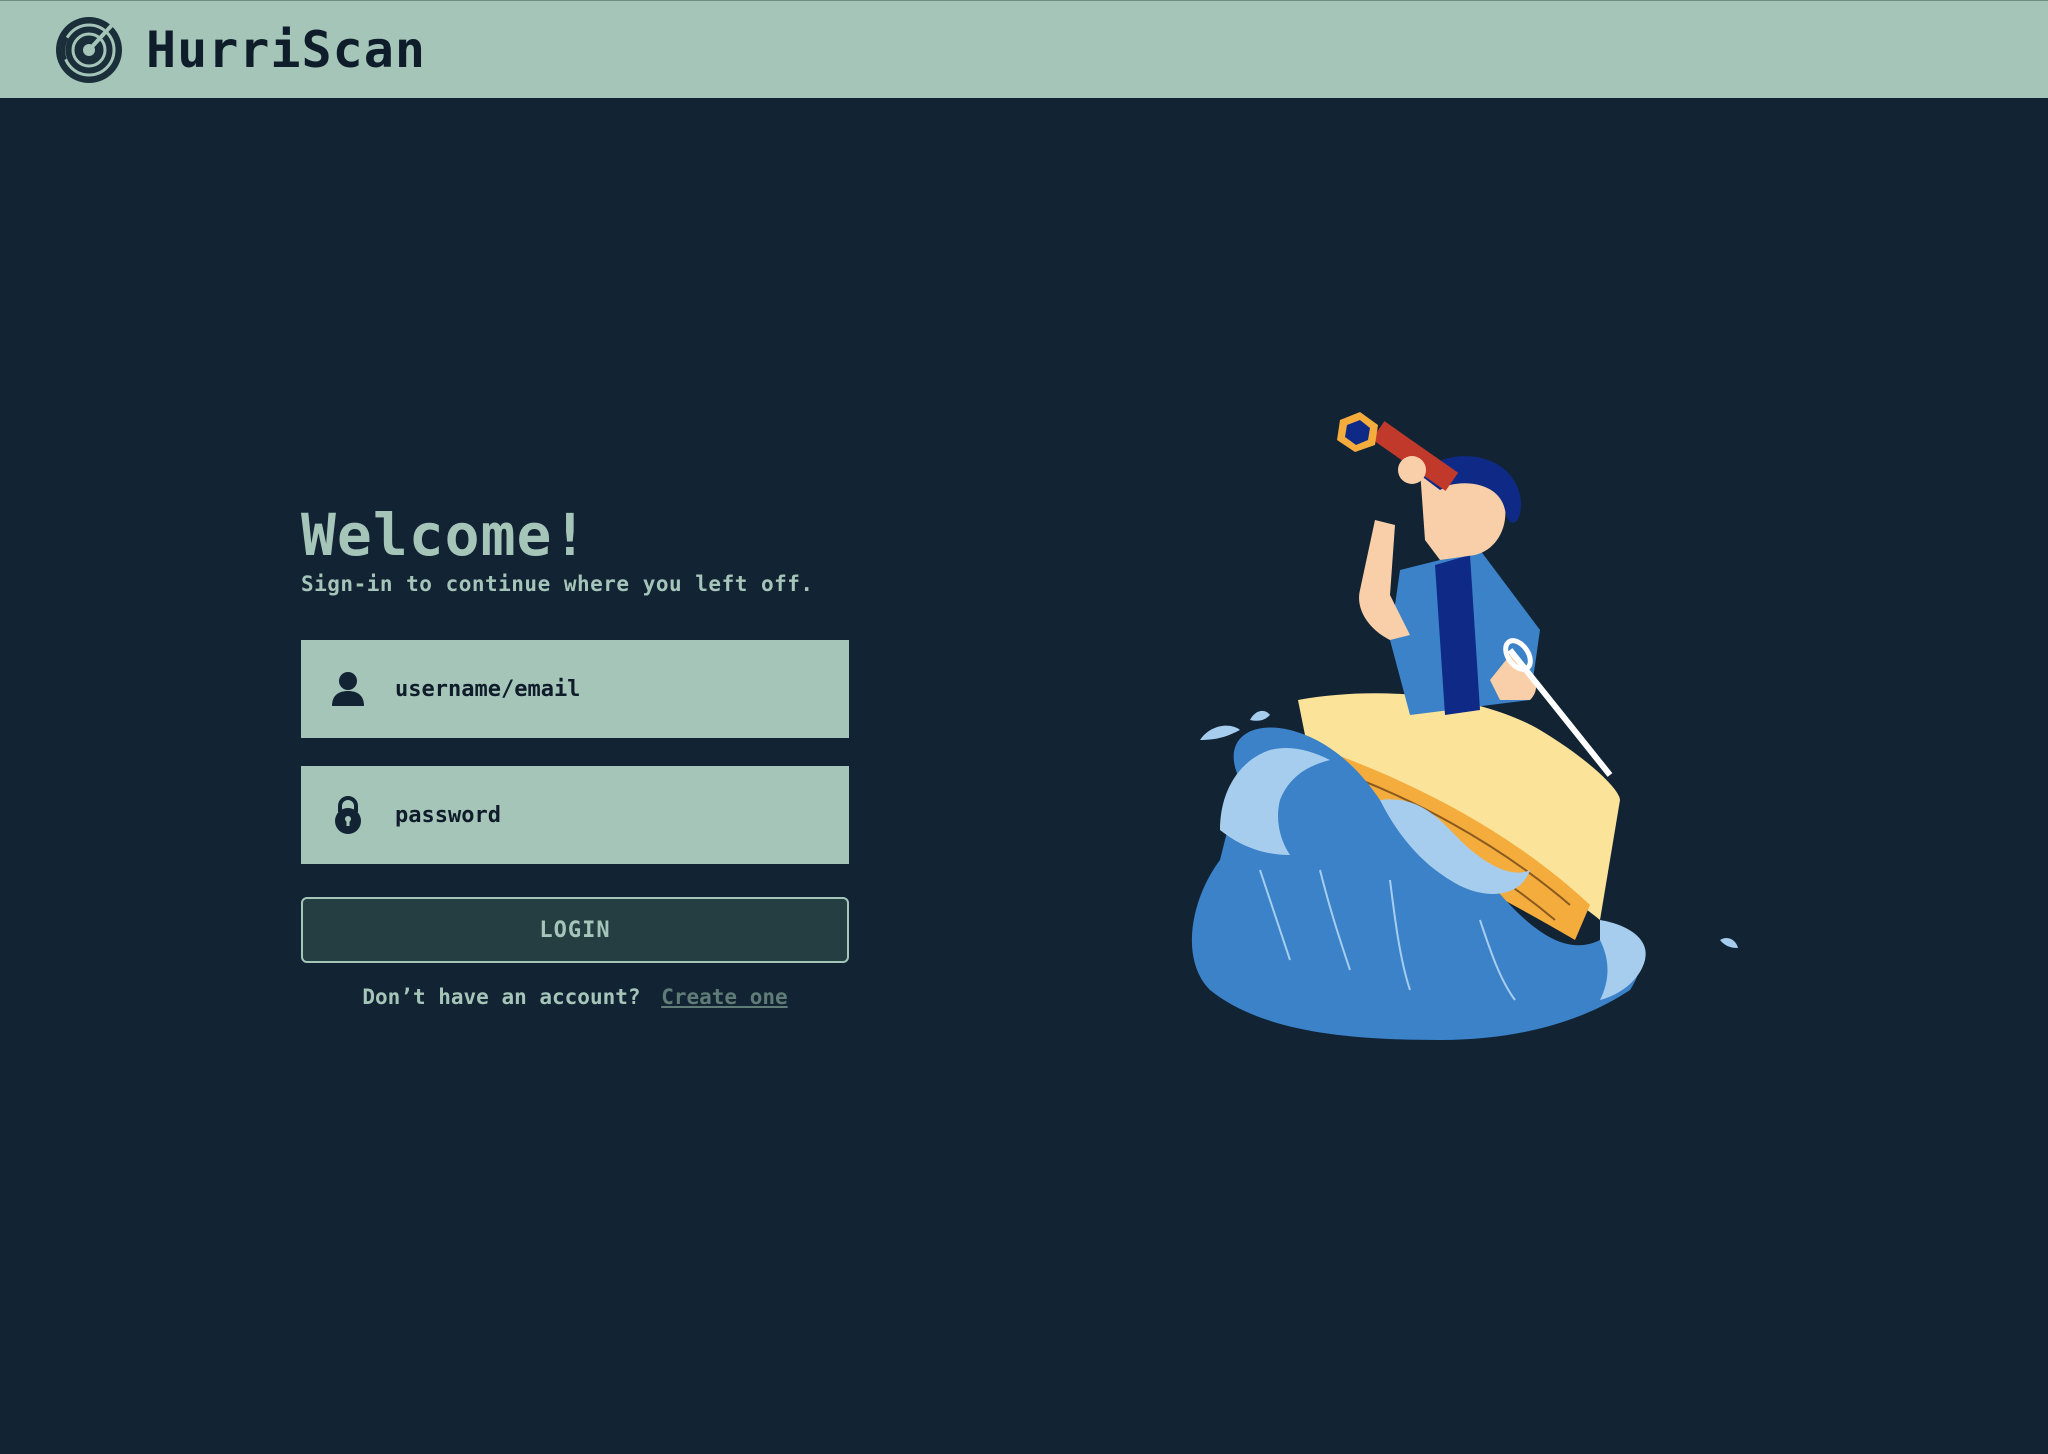 Image resolution: width=2048 pixels, height=1454 pixels. Describe the element at coordinates (89, 50) in the screenshot. I see `radar-icon` at that location.